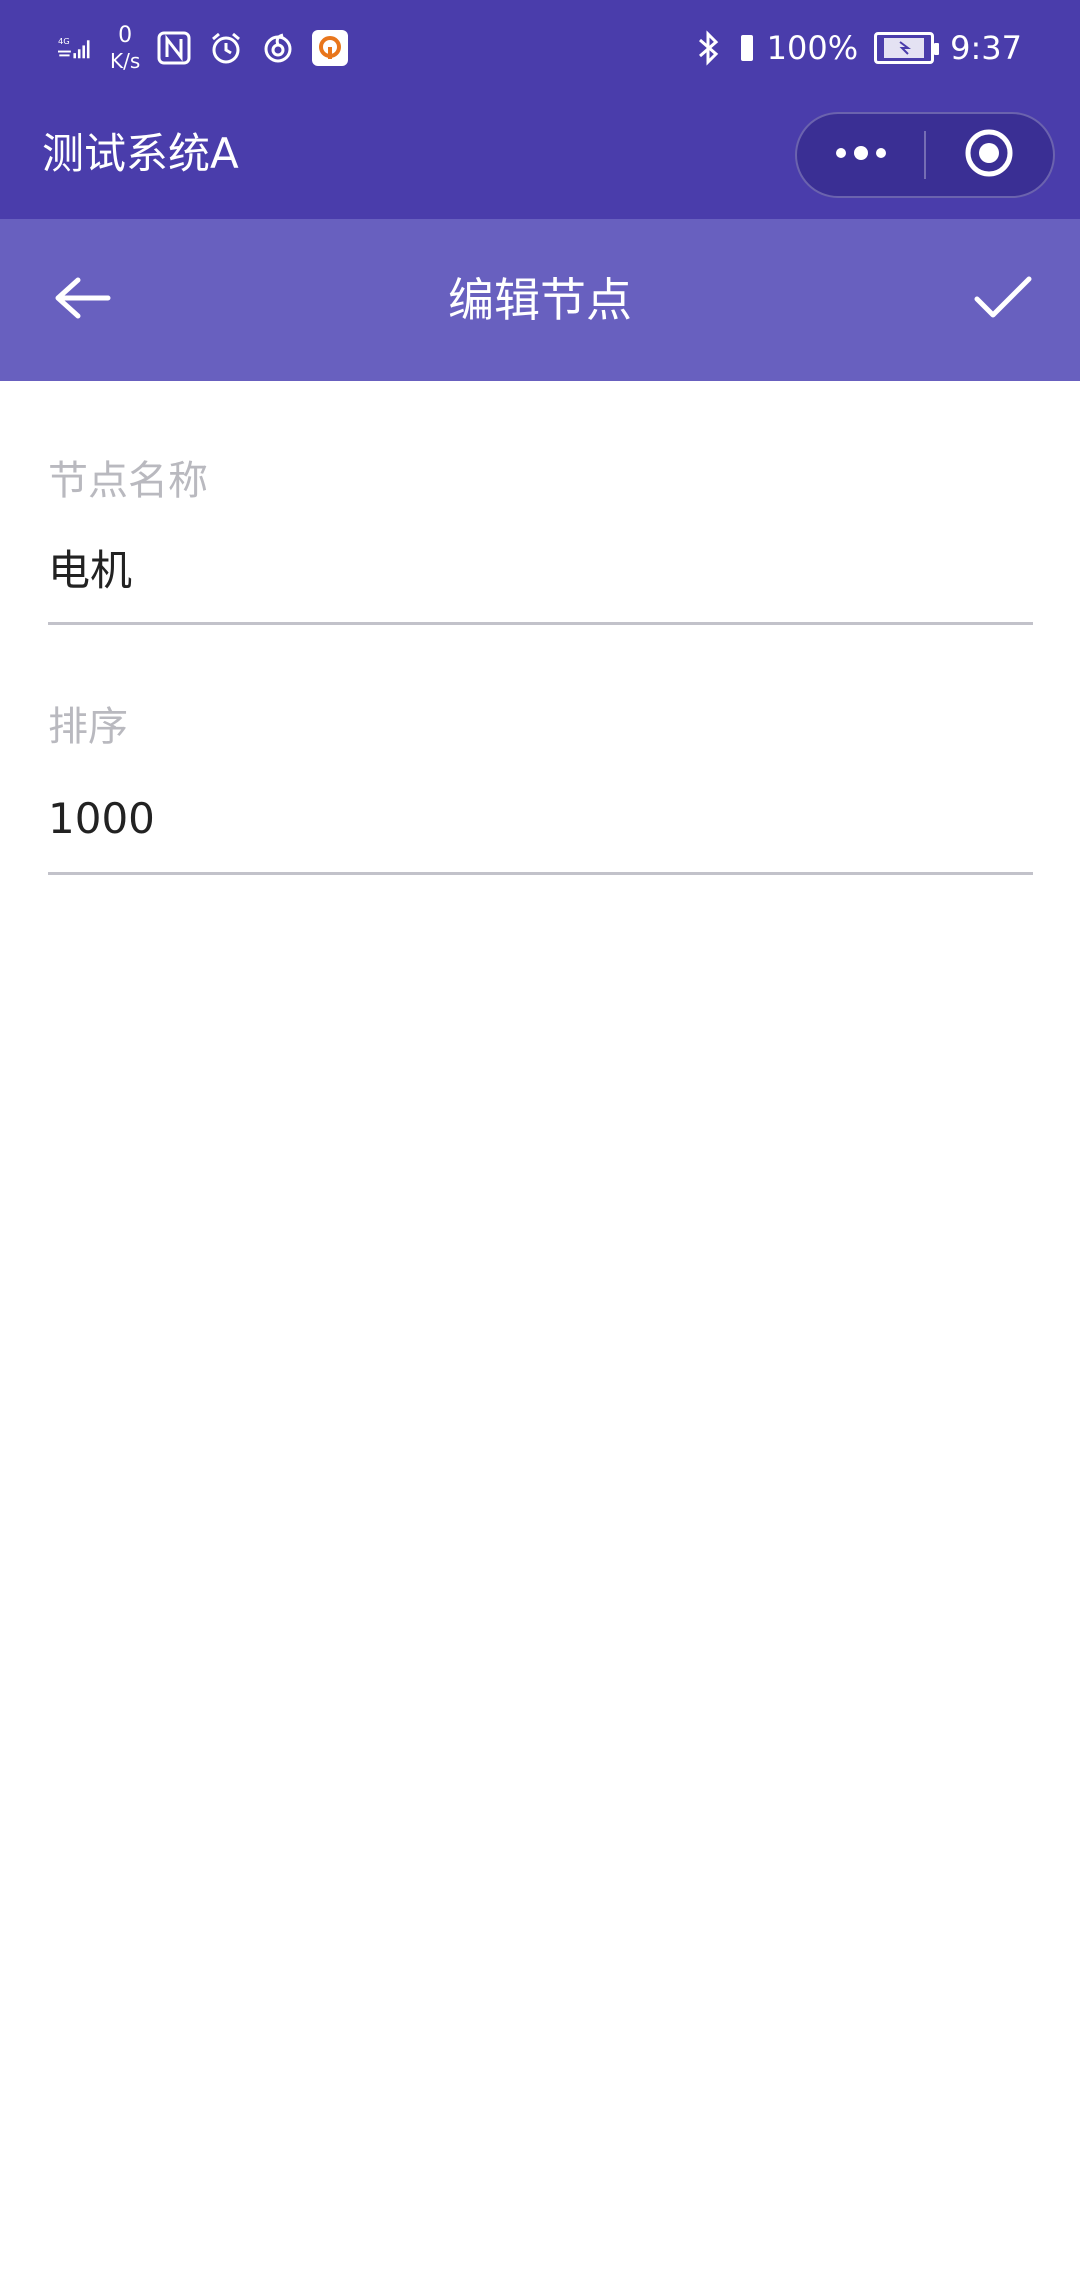 The height and width of the screenshot is (2280, 1080). Describe the element at coordinates (125, 35) in the screenshot. I see `net-speed-value: 0` at that location.